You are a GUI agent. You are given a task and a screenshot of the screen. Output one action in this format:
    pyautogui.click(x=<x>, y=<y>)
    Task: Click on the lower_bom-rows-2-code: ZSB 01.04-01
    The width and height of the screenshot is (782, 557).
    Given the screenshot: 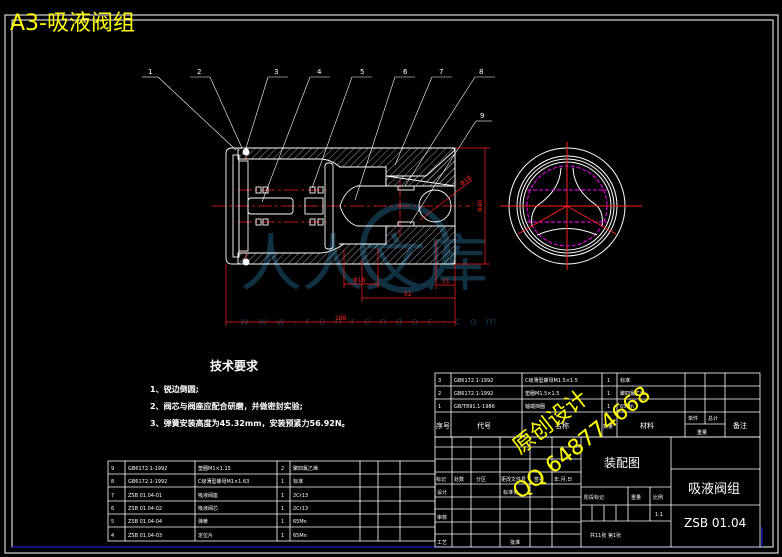 What is the action you would take?
    pyautogui.click(x=145, y=496)
    